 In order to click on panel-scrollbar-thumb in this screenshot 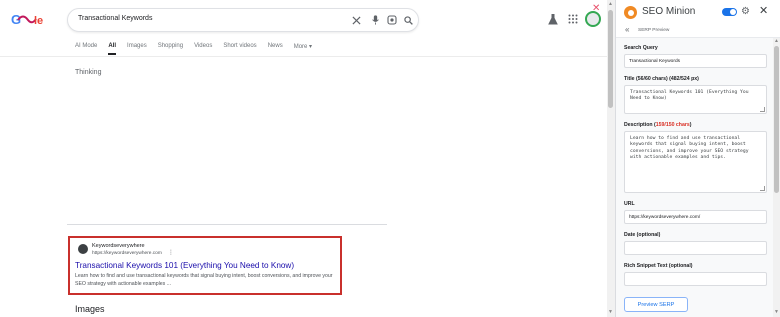, I will do `click(776, 119)`.